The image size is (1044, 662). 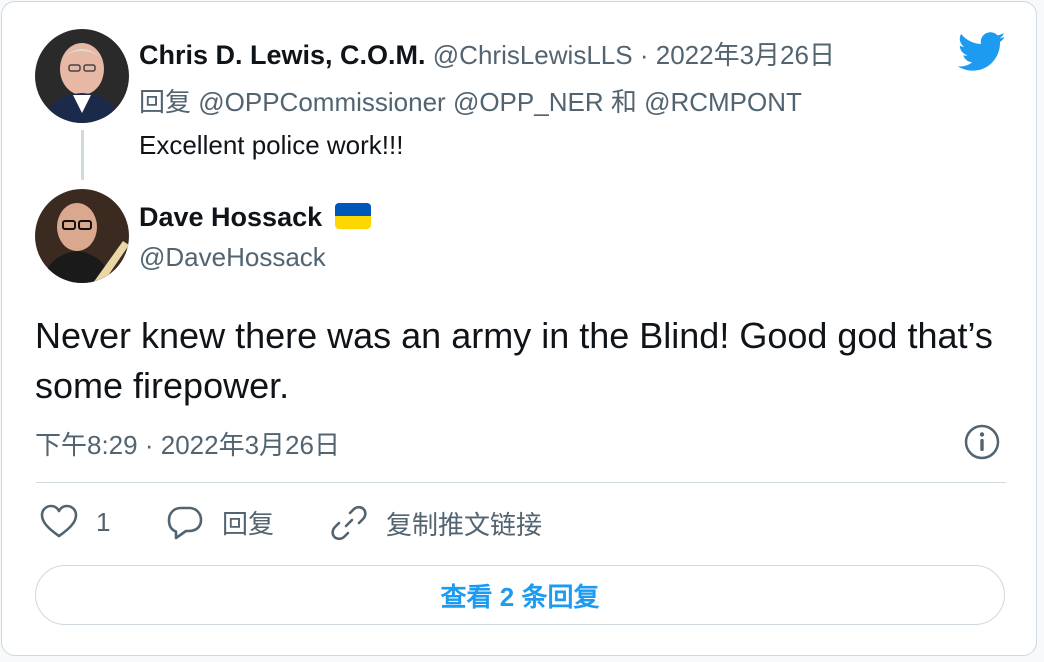 What do you see at coordinates (165, 102) in the screenshot?
I see `reply-prefix: 回复` at bounding box center [165, 102].